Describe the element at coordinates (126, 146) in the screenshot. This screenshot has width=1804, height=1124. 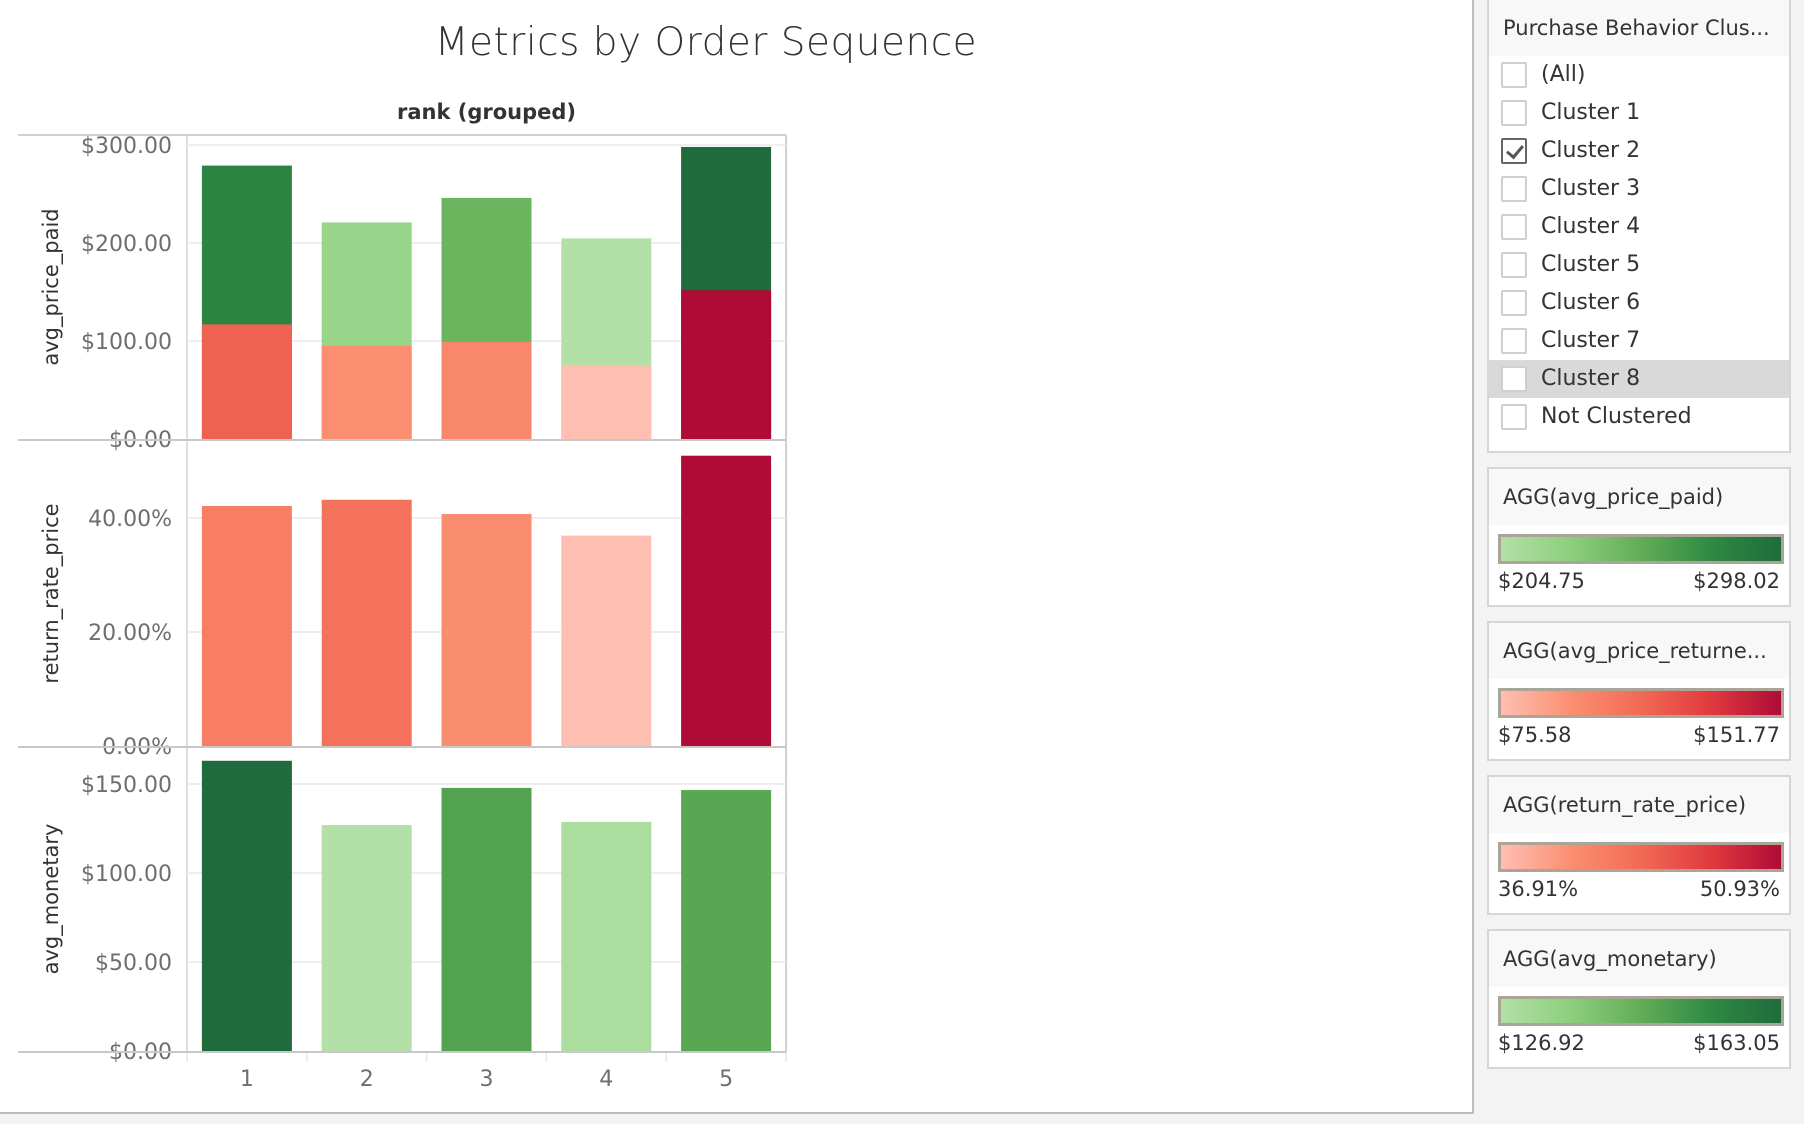
I see `y-tick-label: $300.00` at that location.